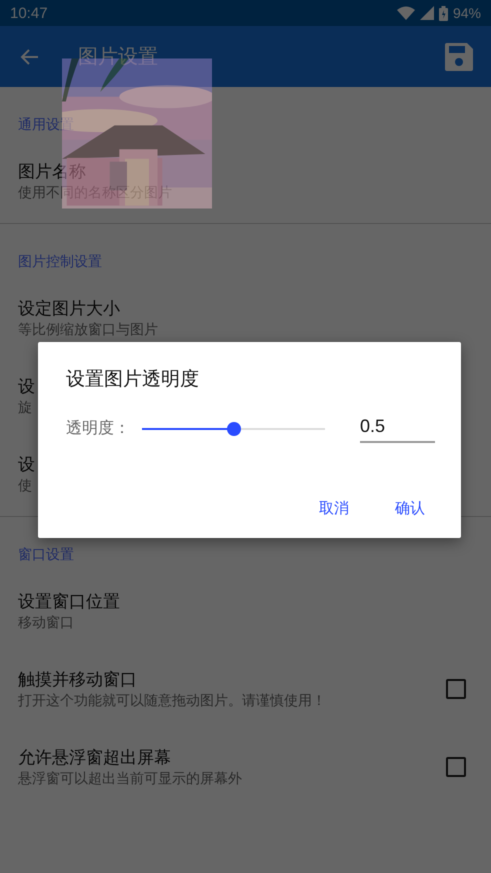 The image size is (491, 873). I want to click on item-title: 允许悬浮窗超出屏幕, so click(95, 758).